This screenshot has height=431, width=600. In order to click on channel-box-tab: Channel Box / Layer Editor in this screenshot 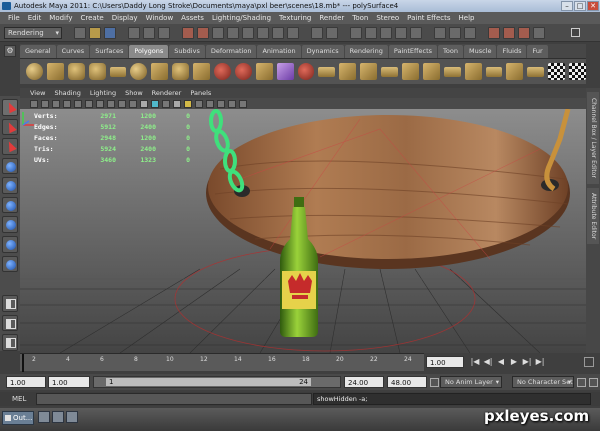, I will do `click(593, 138)`.